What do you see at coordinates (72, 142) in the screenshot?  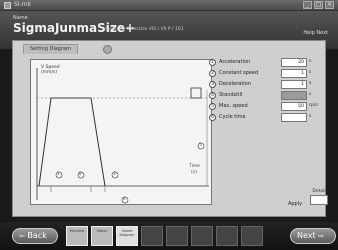 I see `speed-profile` at bounding box center [72, 142].